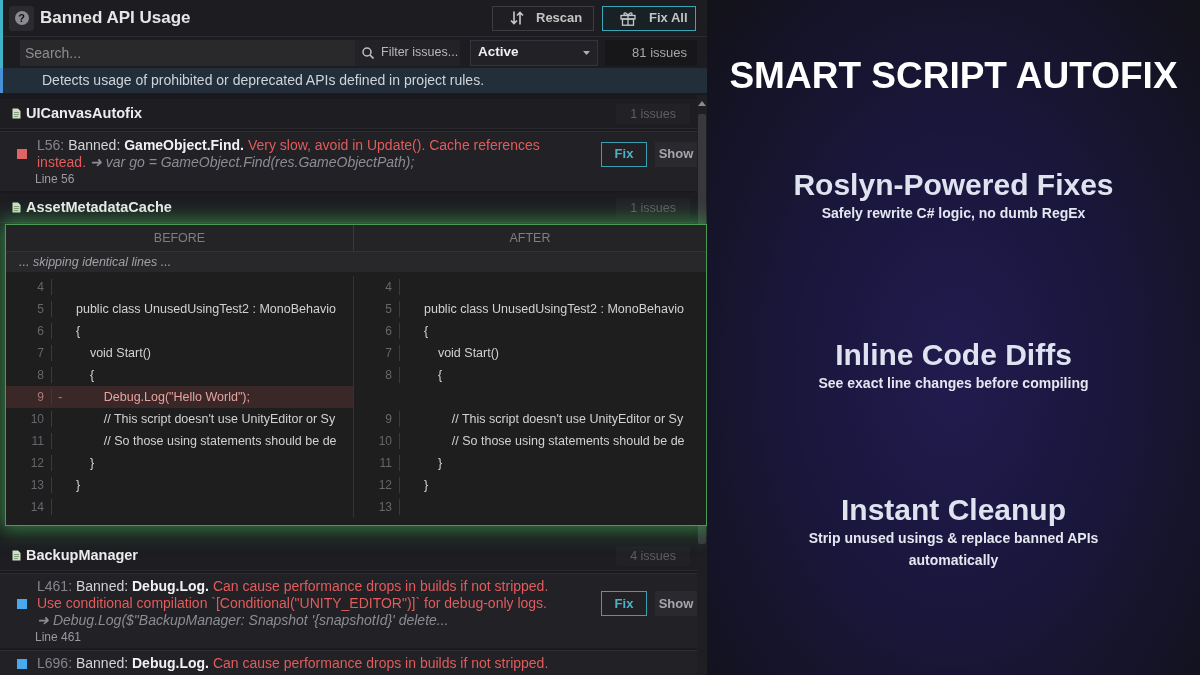 The height and width of the screenshot is (675, 1200). What do you see at coordinates (953, 185) in the screenshot?
I see `feature-title: Roslyn-Powered Fixes` at bounding box center [953, 185].